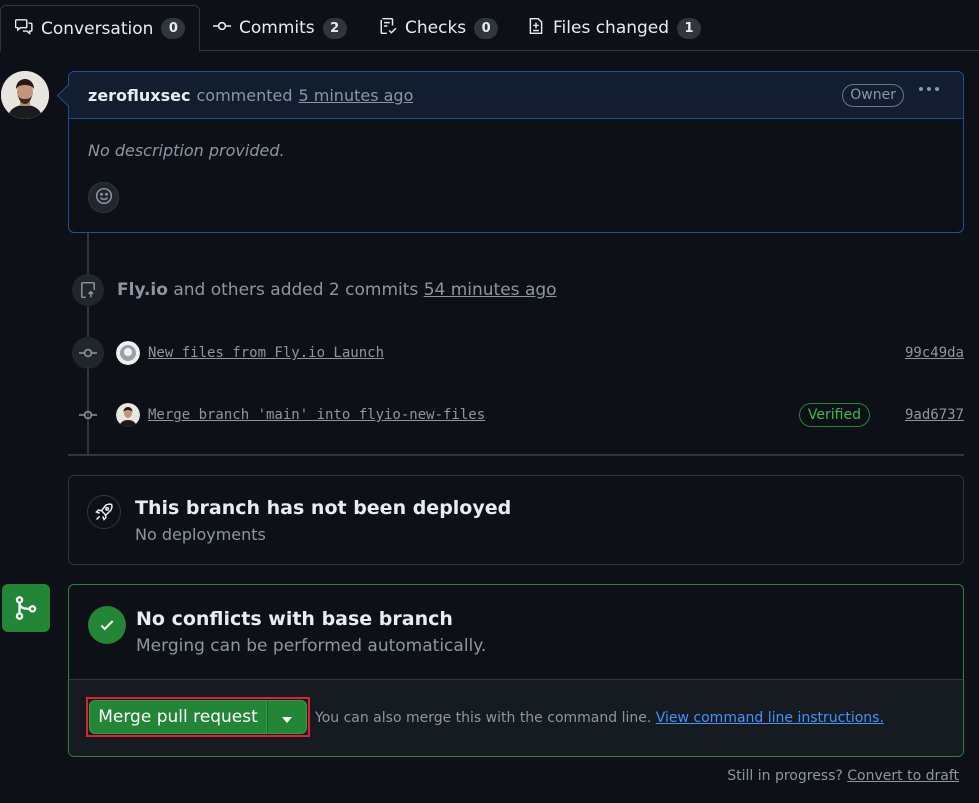 The height and width of the screenshot is (803, 979). Describe the element at coordinates (266, 353) in the screenshot. I see `commit-message-link: New files from Fly.io Launch` at that location.